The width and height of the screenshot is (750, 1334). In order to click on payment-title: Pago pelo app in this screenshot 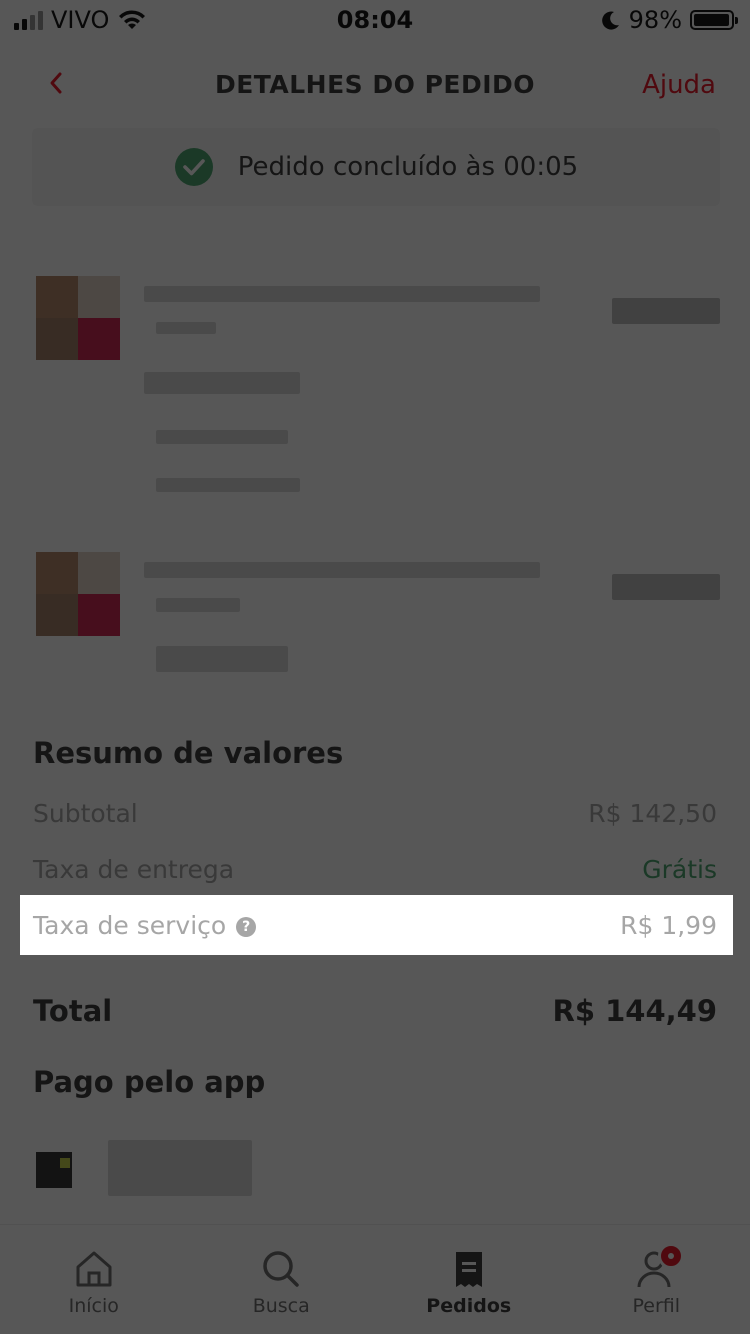, I will do `click(149, 1082)`.